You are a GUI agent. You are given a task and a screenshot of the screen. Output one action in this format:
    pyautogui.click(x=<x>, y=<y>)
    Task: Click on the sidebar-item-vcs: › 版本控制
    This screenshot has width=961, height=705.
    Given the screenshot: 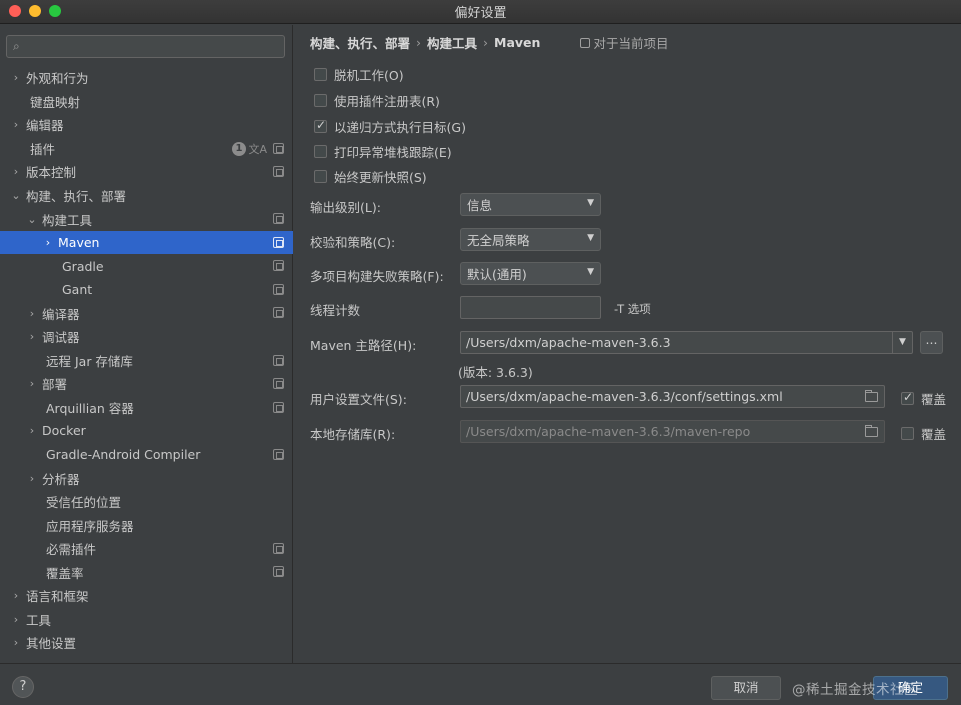 What is the action you would take?
    pyautogui.click(x=146, y=172)
    